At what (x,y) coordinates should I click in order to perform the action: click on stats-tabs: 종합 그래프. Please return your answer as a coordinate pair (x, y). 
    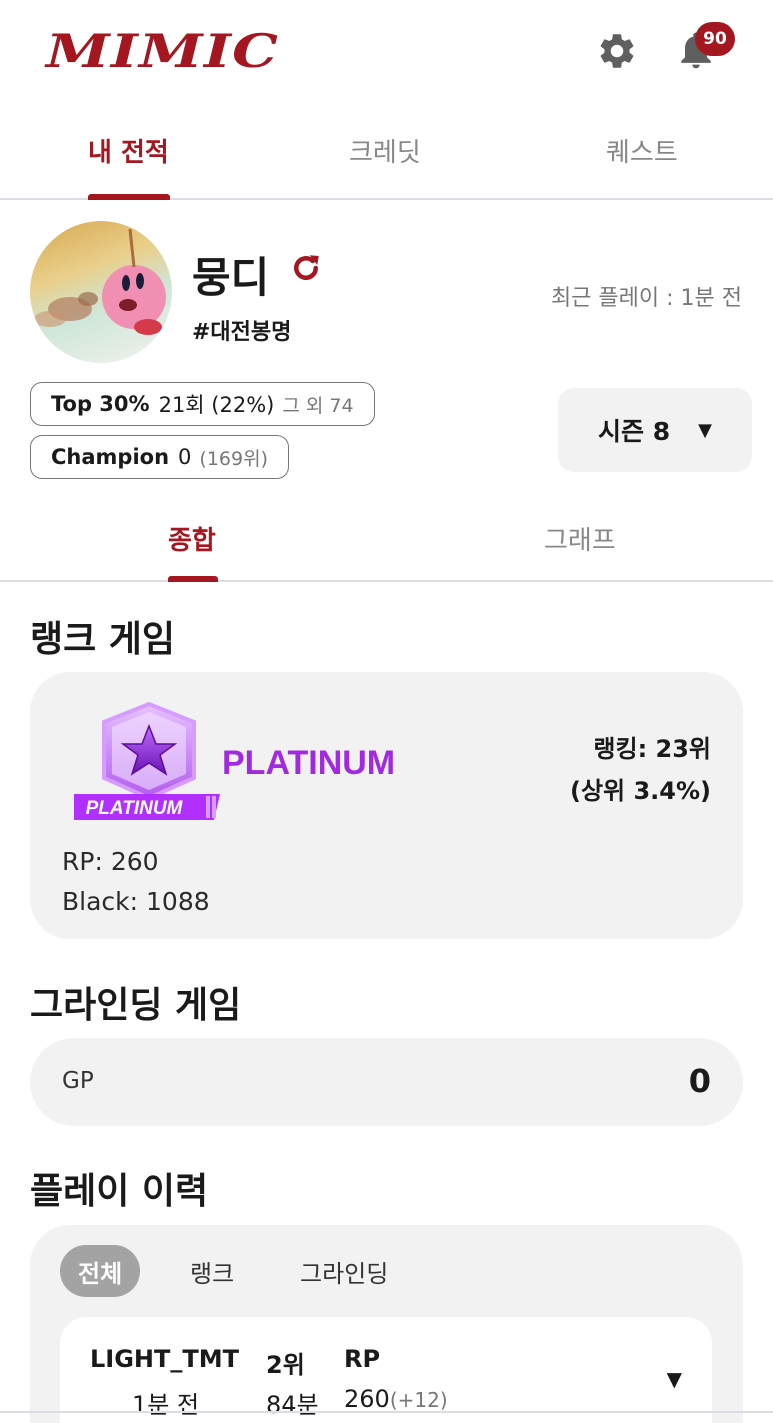
    Looking at the image, I should click on (386, 541).